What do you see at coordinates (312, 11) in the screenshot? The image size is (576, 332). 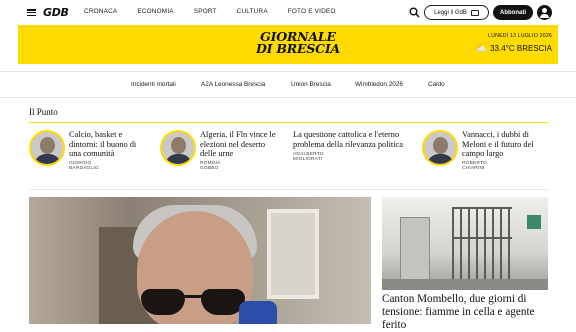 I see `nav-item-foto-video: FOTO E VIDEO` at bounding box center [312, 11].